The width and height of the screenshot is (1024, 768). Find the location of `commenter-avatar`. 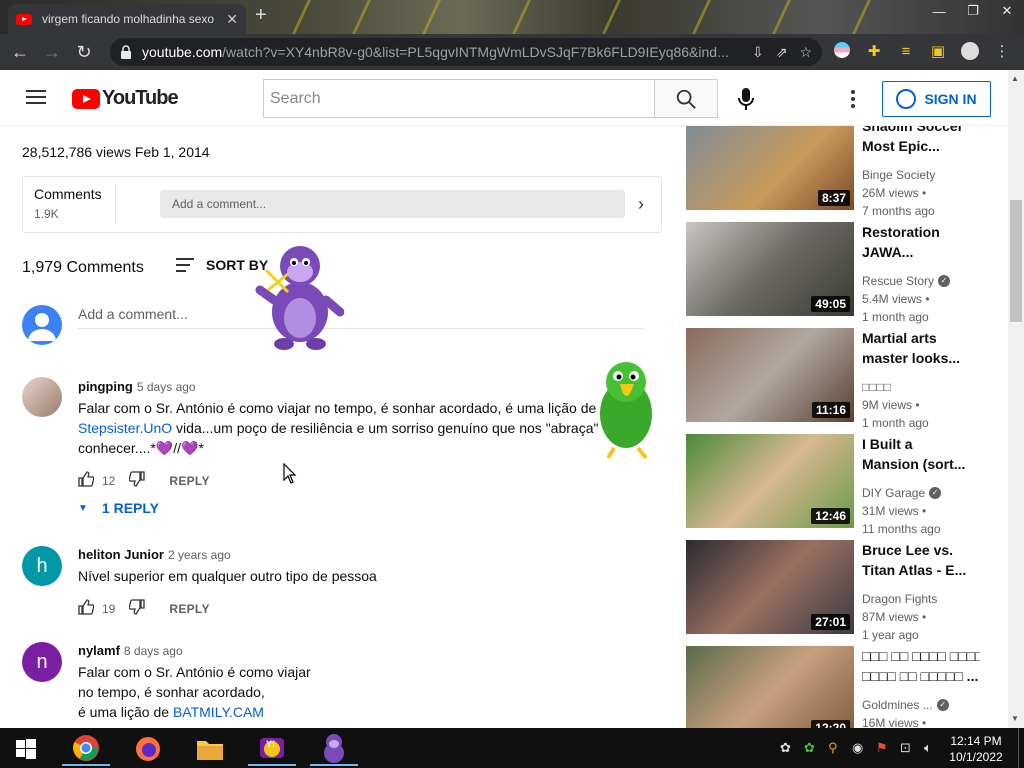

commenter-avatar is located at coordinates (42, 397).